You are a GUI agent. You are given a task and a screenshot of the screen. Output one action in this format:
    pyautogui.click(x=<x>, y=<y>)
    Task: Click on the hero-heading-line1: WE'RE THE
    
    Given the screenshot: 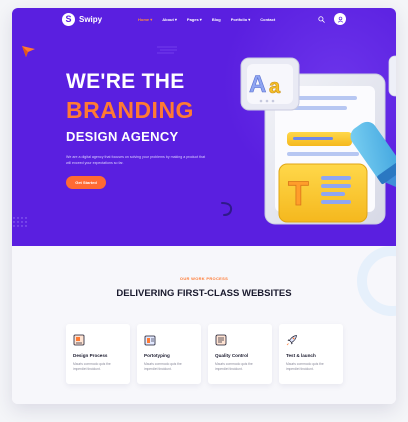 What is the action you would take?
    pyautogui.click(x=125, y=81)
    